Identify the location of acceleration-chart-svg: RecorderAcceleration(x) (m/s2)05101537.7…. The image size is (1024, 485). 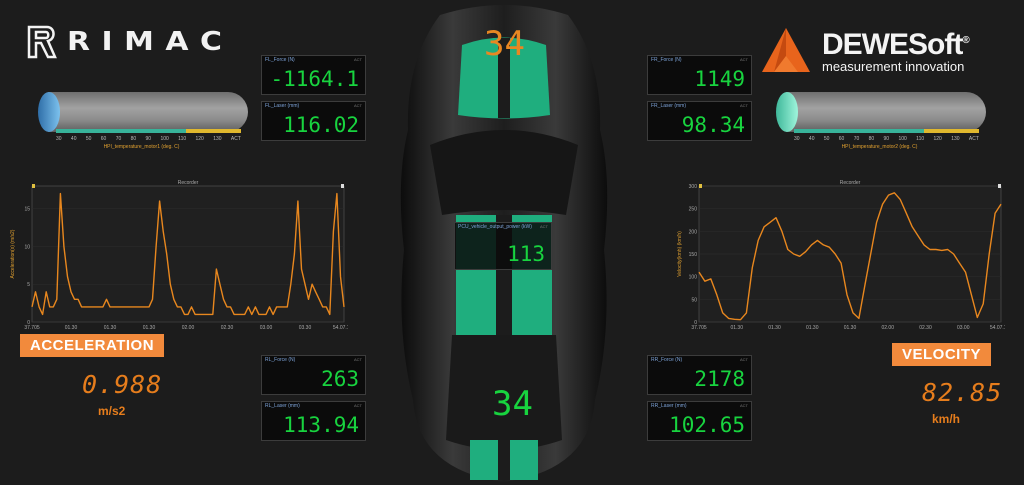
(179, 255).